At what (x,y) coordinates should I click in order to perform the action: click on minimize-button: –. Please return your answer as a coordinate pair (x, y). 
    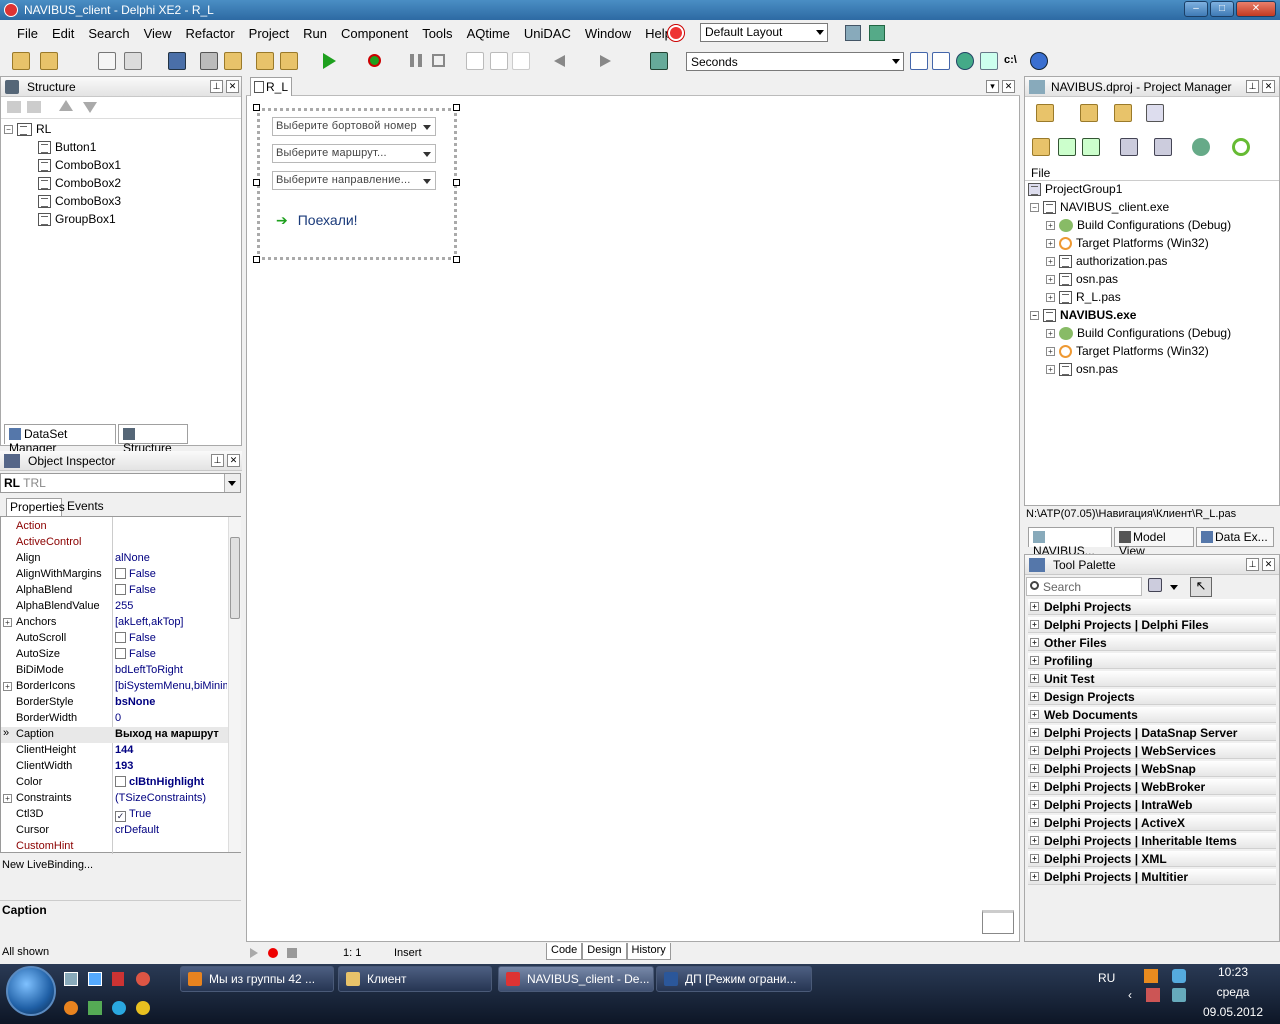
    Looking at the image, I should click on (1196, 9).